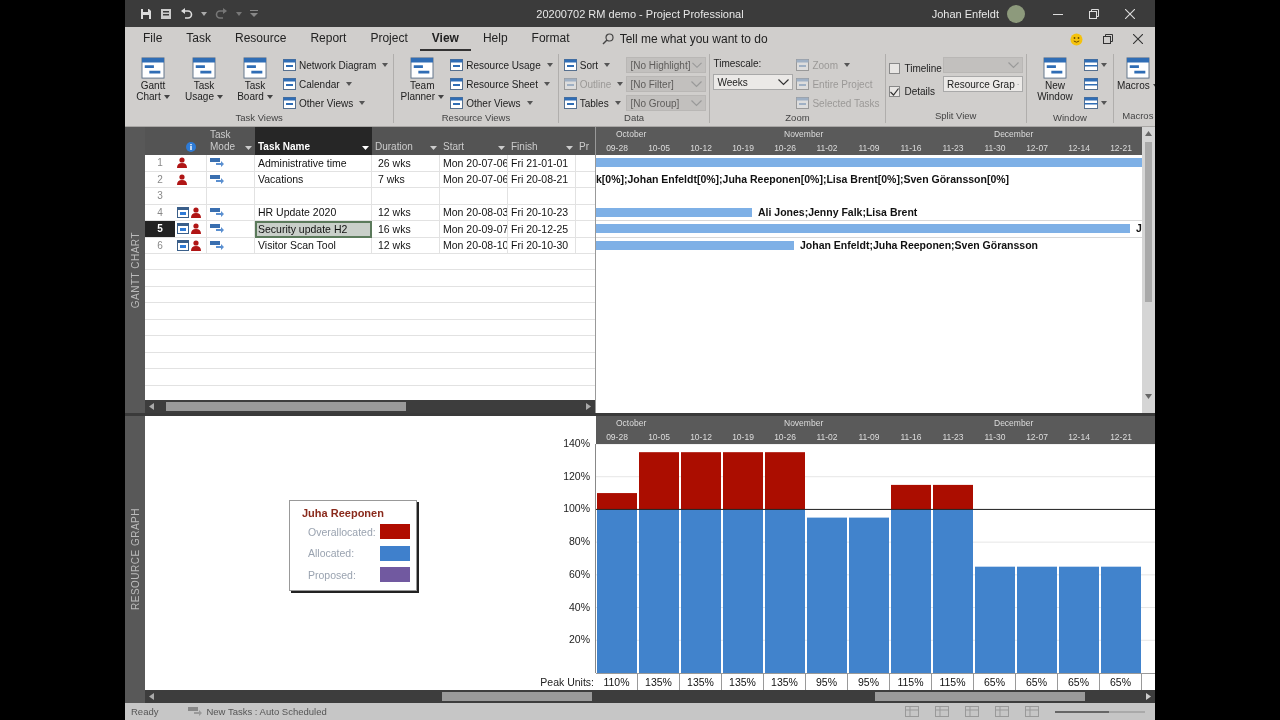 This screenshot has width=1280, height=720. I want to click on table-cell: Visitor Scan Tool, so click(313, 245).